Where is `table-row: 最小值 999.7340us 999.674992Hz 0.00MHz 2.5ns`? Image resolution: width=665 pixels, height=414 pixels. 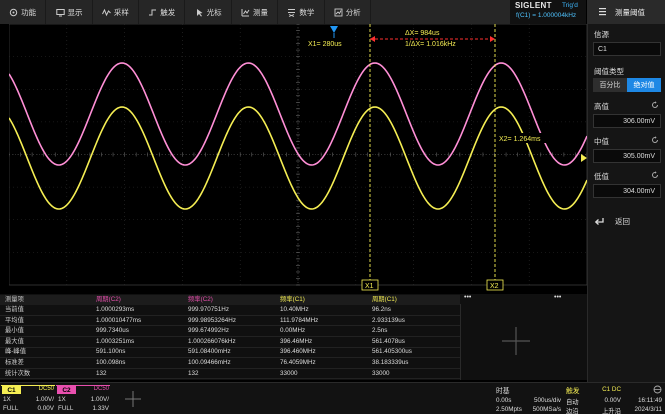
table-row: 最小值 999.7340us 999.674992Hz 0.00MHz 2.5ns is located at coordinates (230, 331).